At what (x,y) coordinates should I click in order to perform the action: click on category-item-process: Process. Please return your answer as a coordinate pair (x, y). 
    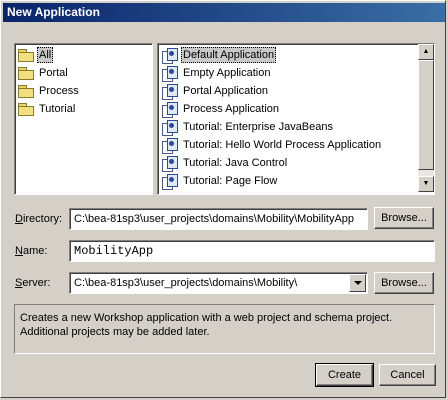
    Looking at the image, I should click on (83, 91).